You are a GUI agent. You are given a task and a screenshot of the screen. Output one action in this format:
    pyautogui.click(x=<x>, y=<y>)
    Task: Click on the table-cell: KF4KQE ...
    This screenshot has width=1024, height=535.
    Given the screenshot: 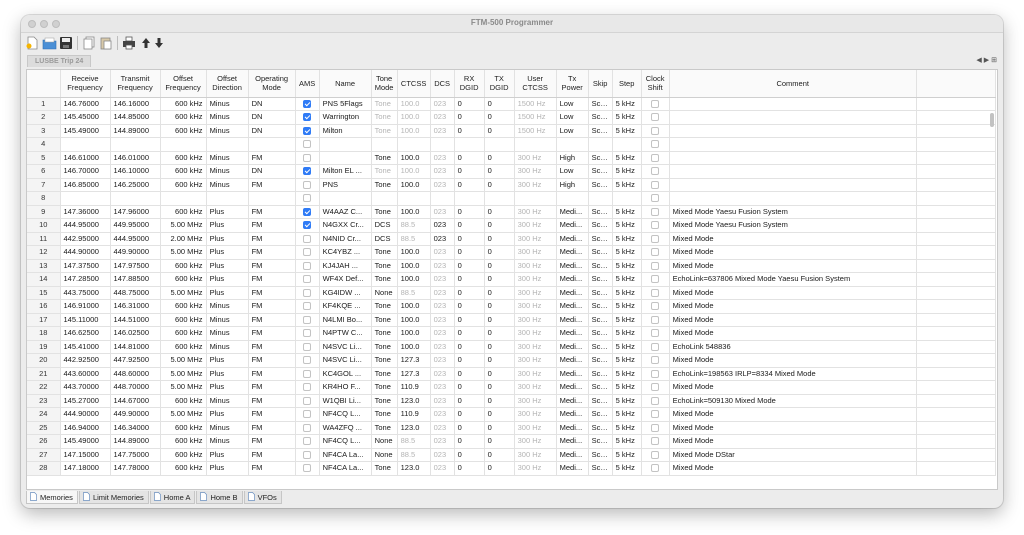 What is the action you would take?
    pyautogui.click(x=345, y=306)
    